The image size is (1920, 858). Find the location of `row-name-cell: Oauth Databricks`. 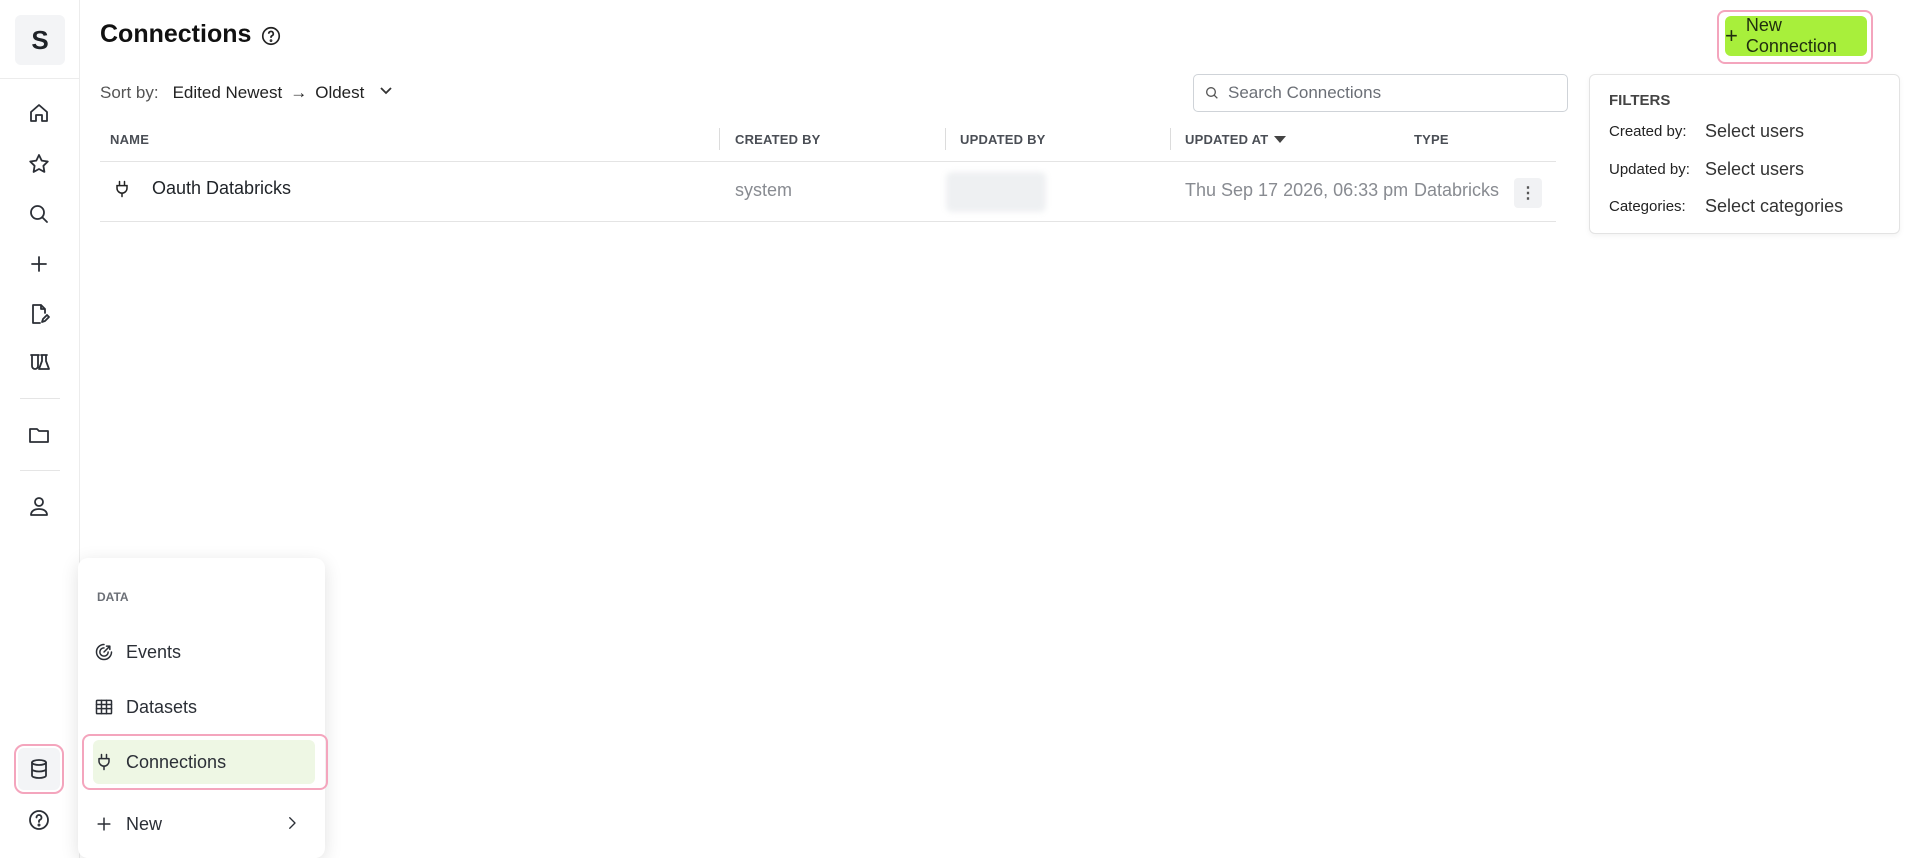

row-name-cell: Oauth Databricks is located at coordinates (201, 188).